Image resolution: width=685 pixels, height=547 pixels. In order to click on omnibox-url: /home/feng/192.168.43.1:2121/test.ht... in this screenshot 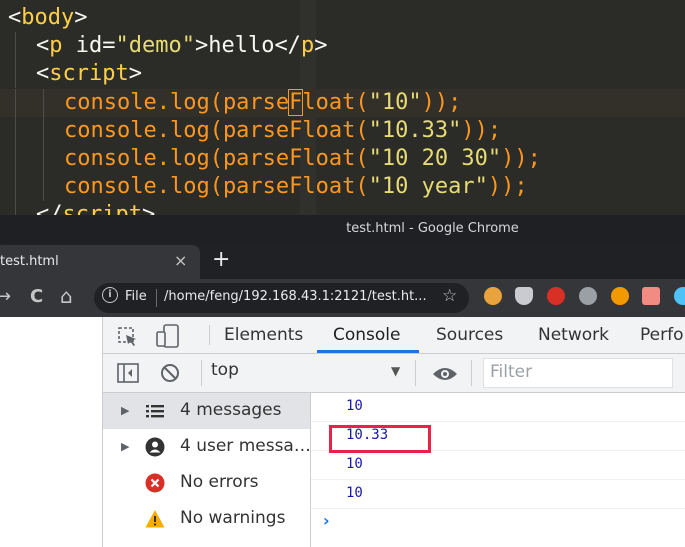, I will do `click(295, 296)`.